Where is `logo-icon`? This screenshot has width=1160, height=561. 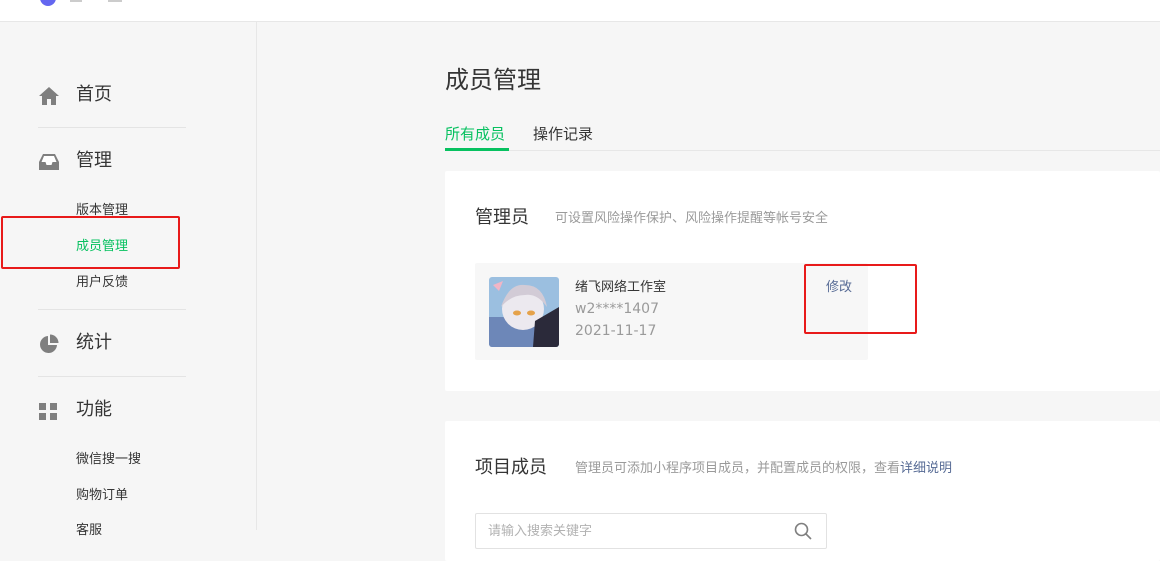
logo-icon is located at coordinates (48, 3).